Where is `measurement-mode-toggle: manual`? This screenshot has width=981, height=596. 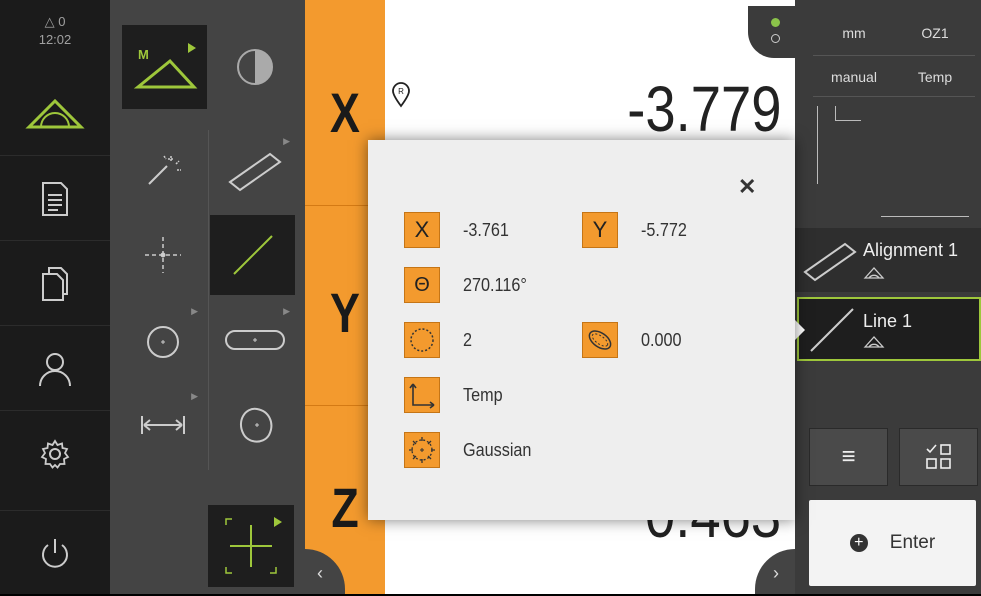 measurement-mode-toggle: manual is located at coordinates (854, 77).